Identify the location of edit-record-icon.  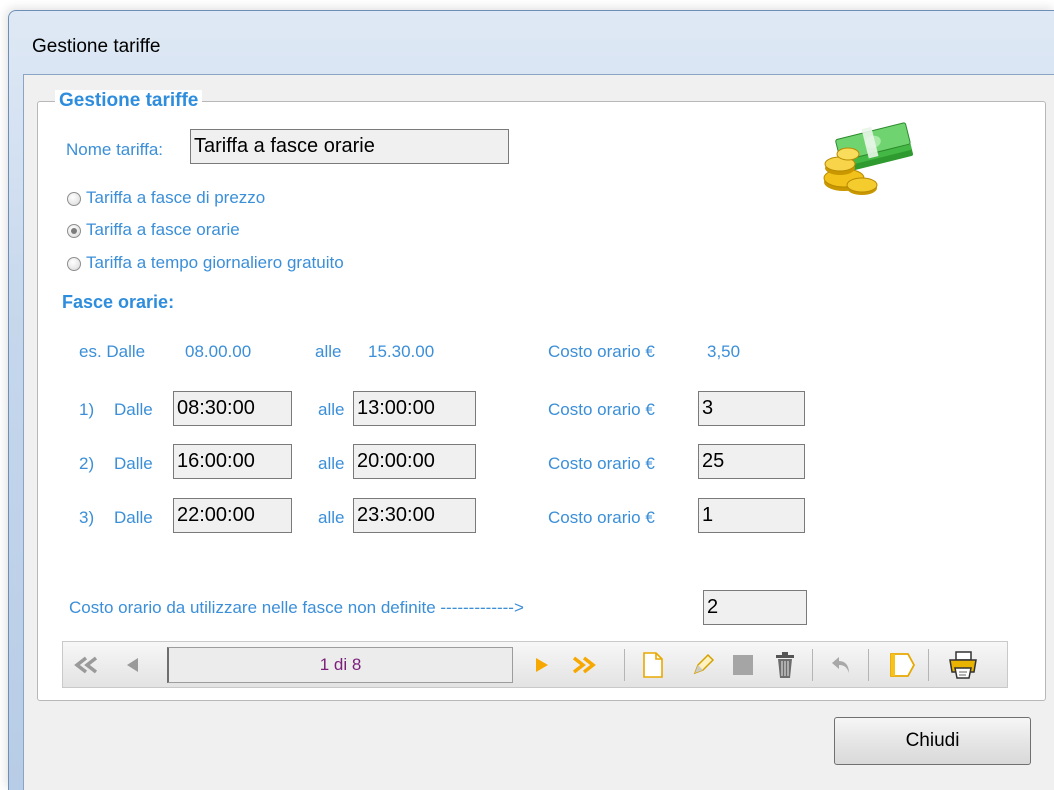
(703, 665).